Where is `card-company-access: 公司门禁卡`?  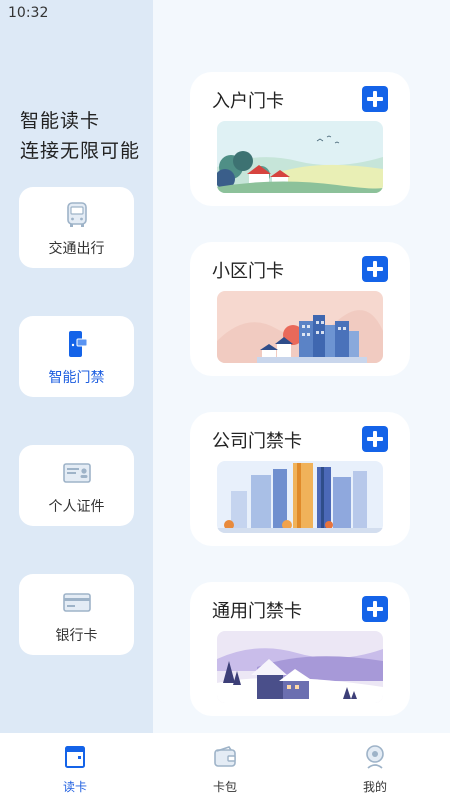
card-company-access: 公司门禁卡 is located at coordinates (300, 479).